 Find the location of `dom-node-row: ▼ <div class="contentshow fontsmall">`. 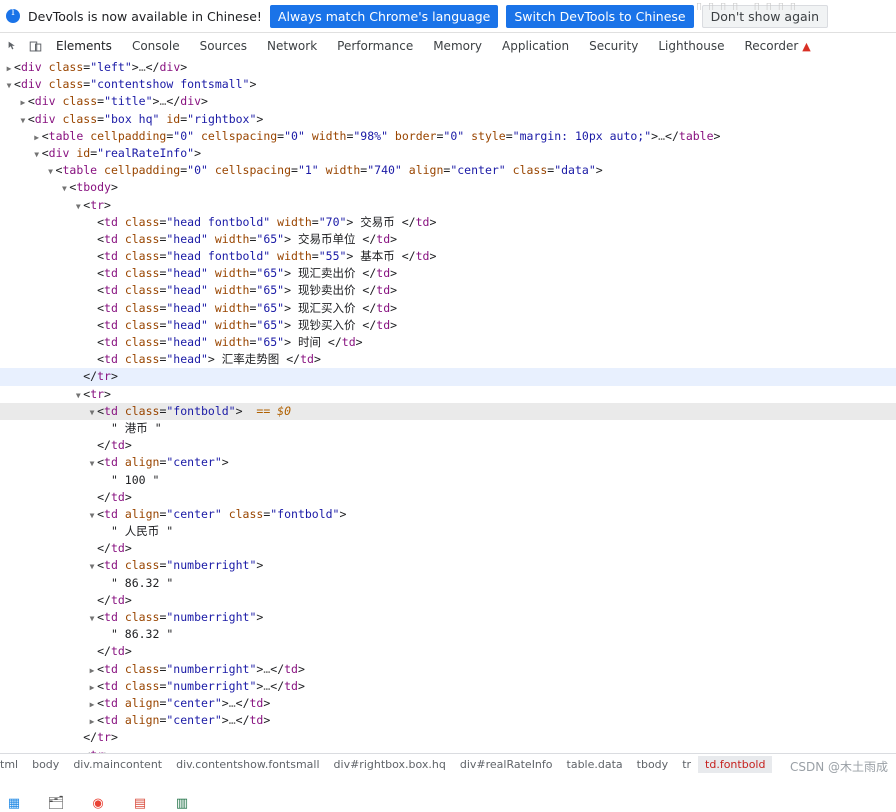

dom-node-row: ▼ <div class="contentshow fontsmall"> is located at coordinates (448, 84).